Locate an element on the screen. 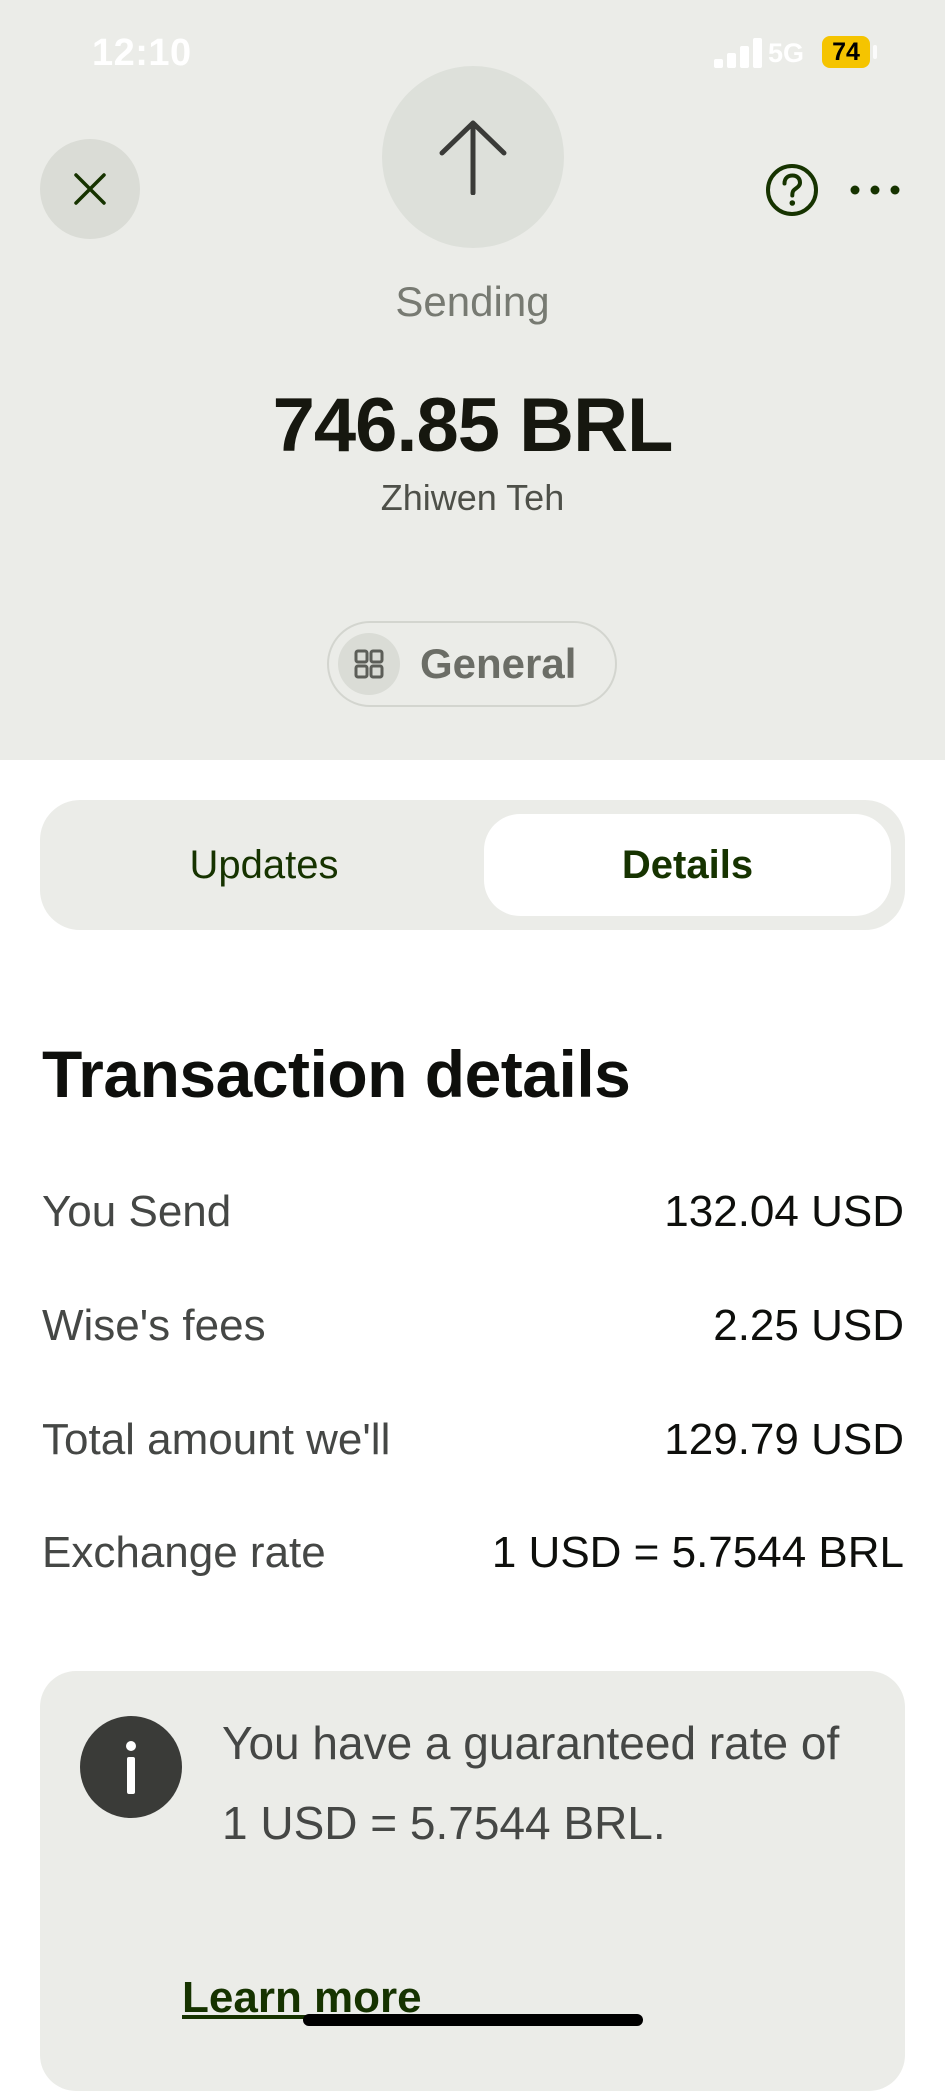 This screenshot has height=2091, width=945. detail-row-you-send: You Send 132.04 USD is located at coordinates (473, 1212).